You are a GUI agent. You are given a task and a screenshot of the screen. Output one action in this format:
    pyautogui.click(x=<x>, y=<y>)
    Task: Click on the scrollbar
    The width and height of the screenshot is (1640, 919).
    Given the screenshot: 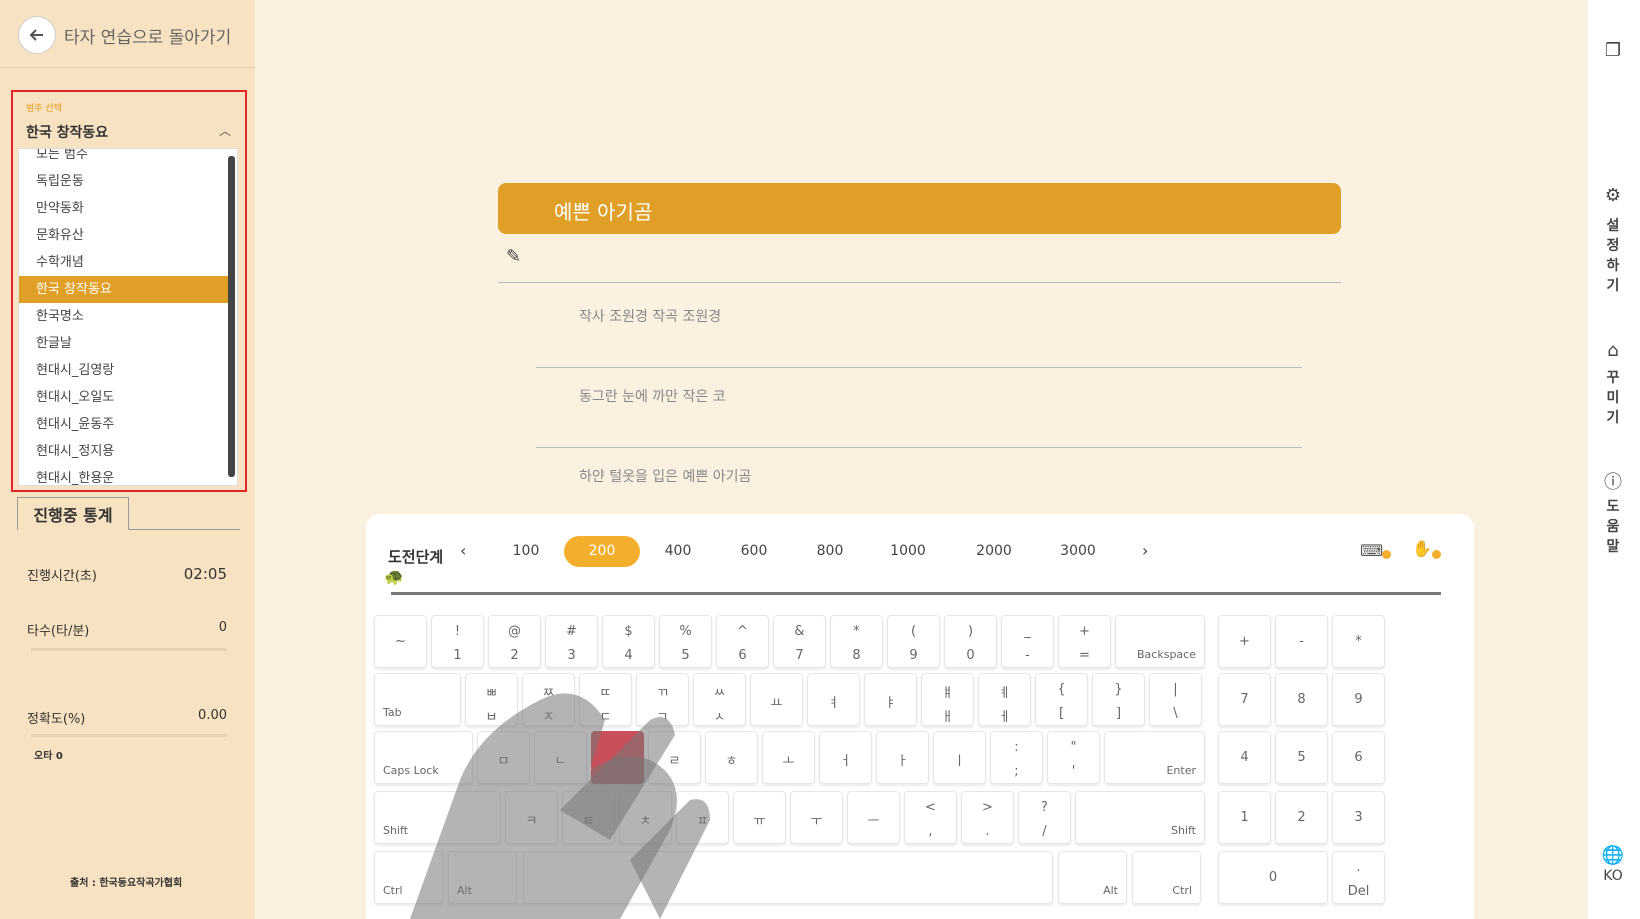 What is the action you would take?
    pyautogui.click(x=231, y=316)
    